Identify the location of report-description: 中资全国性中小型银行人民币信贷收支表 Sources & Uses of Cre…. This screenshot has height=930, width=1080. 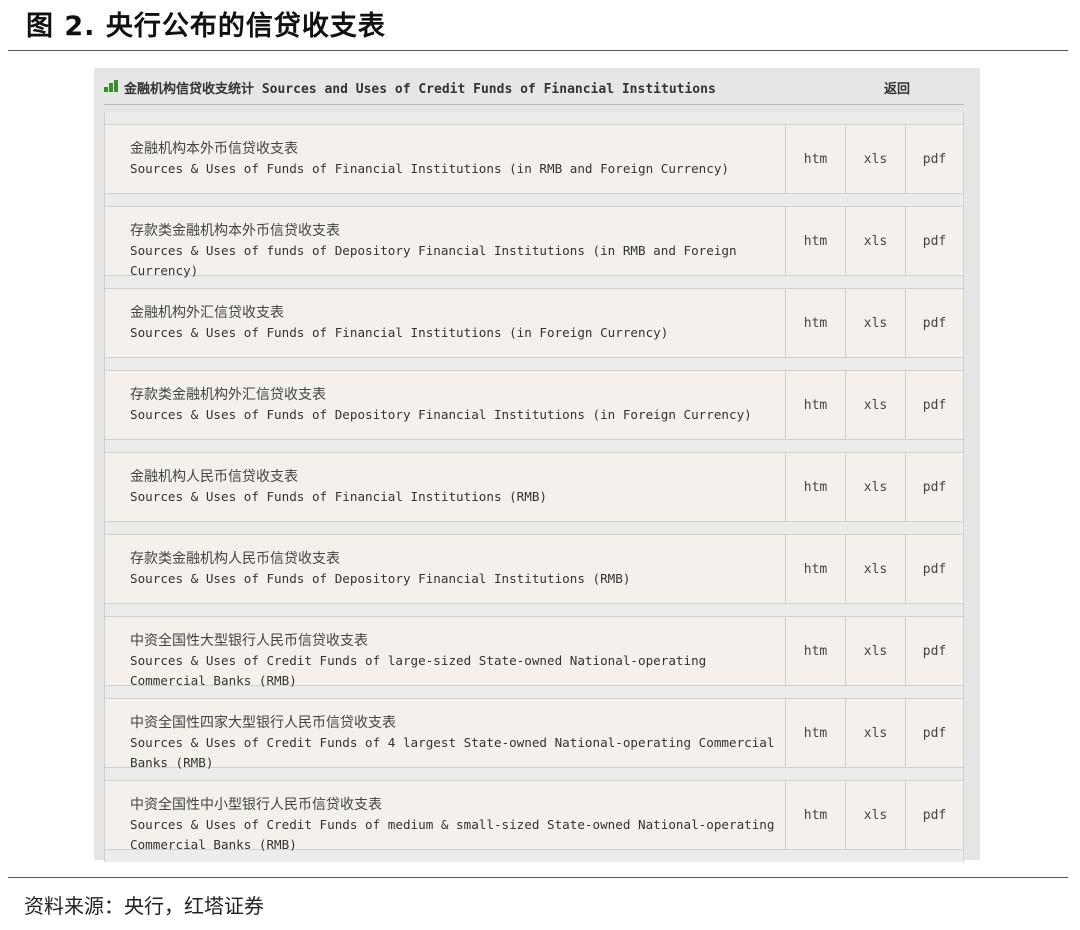
(445, 816).